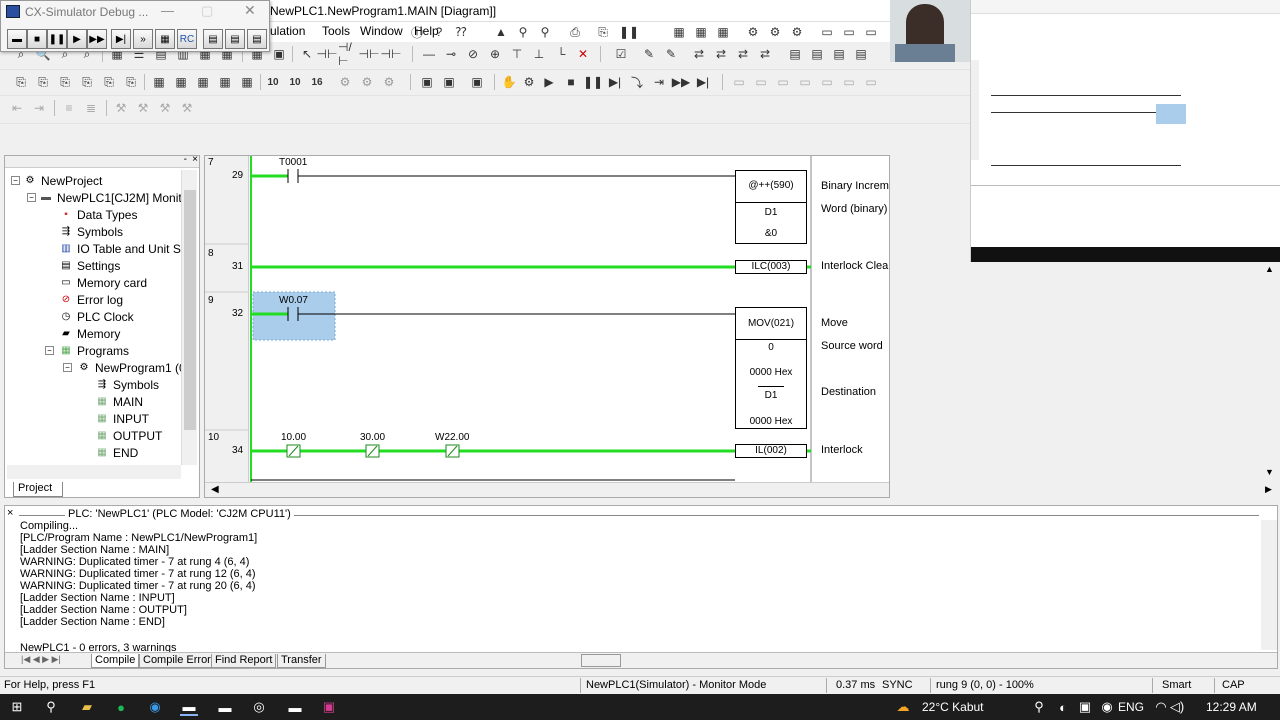 This screenshot has width=1280, height=720. What do you see at coordinates (225, 82) in the screenshot?
I see `block-icon-4: ▦` at bounding box center [225, 82].